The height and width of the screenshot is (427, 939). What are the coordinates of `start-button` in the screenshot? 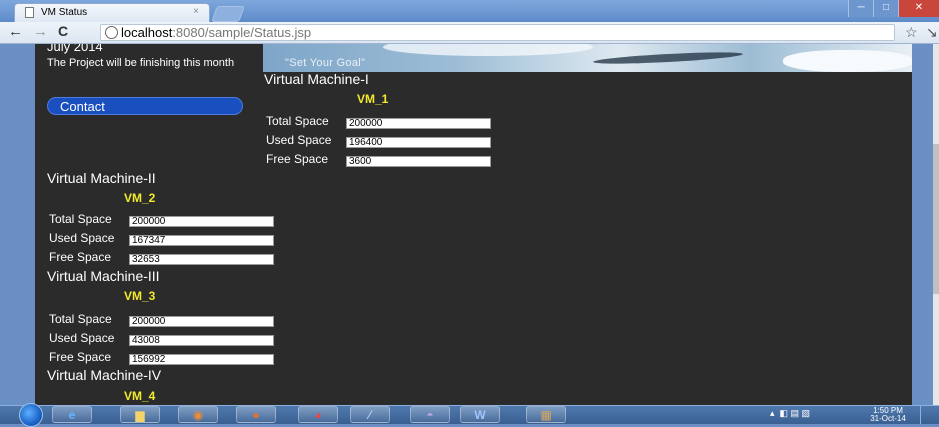 It's located at (31, 415).